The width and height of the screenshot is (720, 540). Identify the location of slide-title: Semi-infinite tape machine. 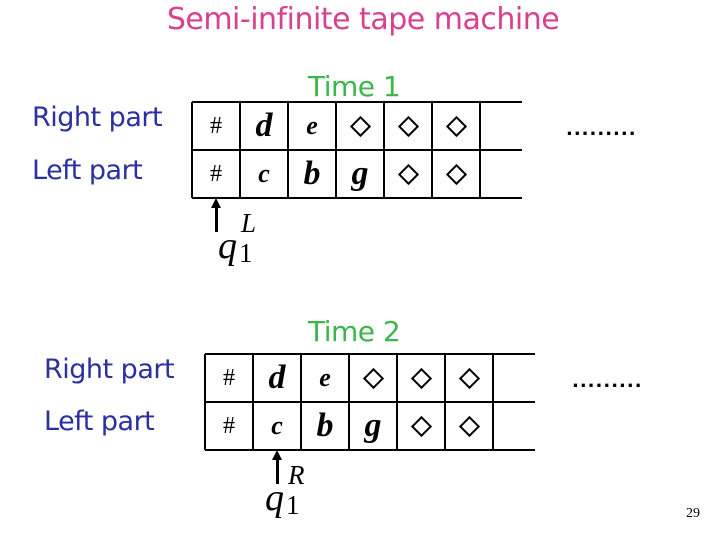
(363, 19).